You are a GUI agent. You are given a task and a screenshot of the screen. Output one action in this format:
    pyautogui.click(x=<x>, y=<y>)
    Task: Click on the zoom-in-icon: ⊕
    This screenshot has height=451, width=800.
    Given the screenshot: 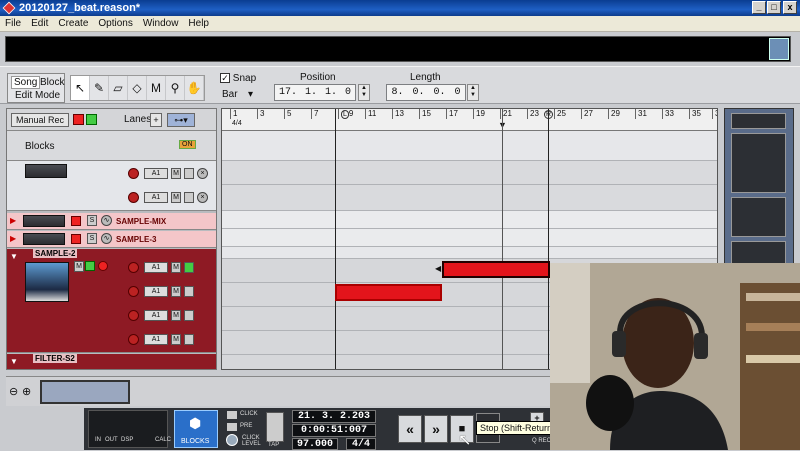 What is the action you would take?
    pyautogui.click(x=26, y=391)
    